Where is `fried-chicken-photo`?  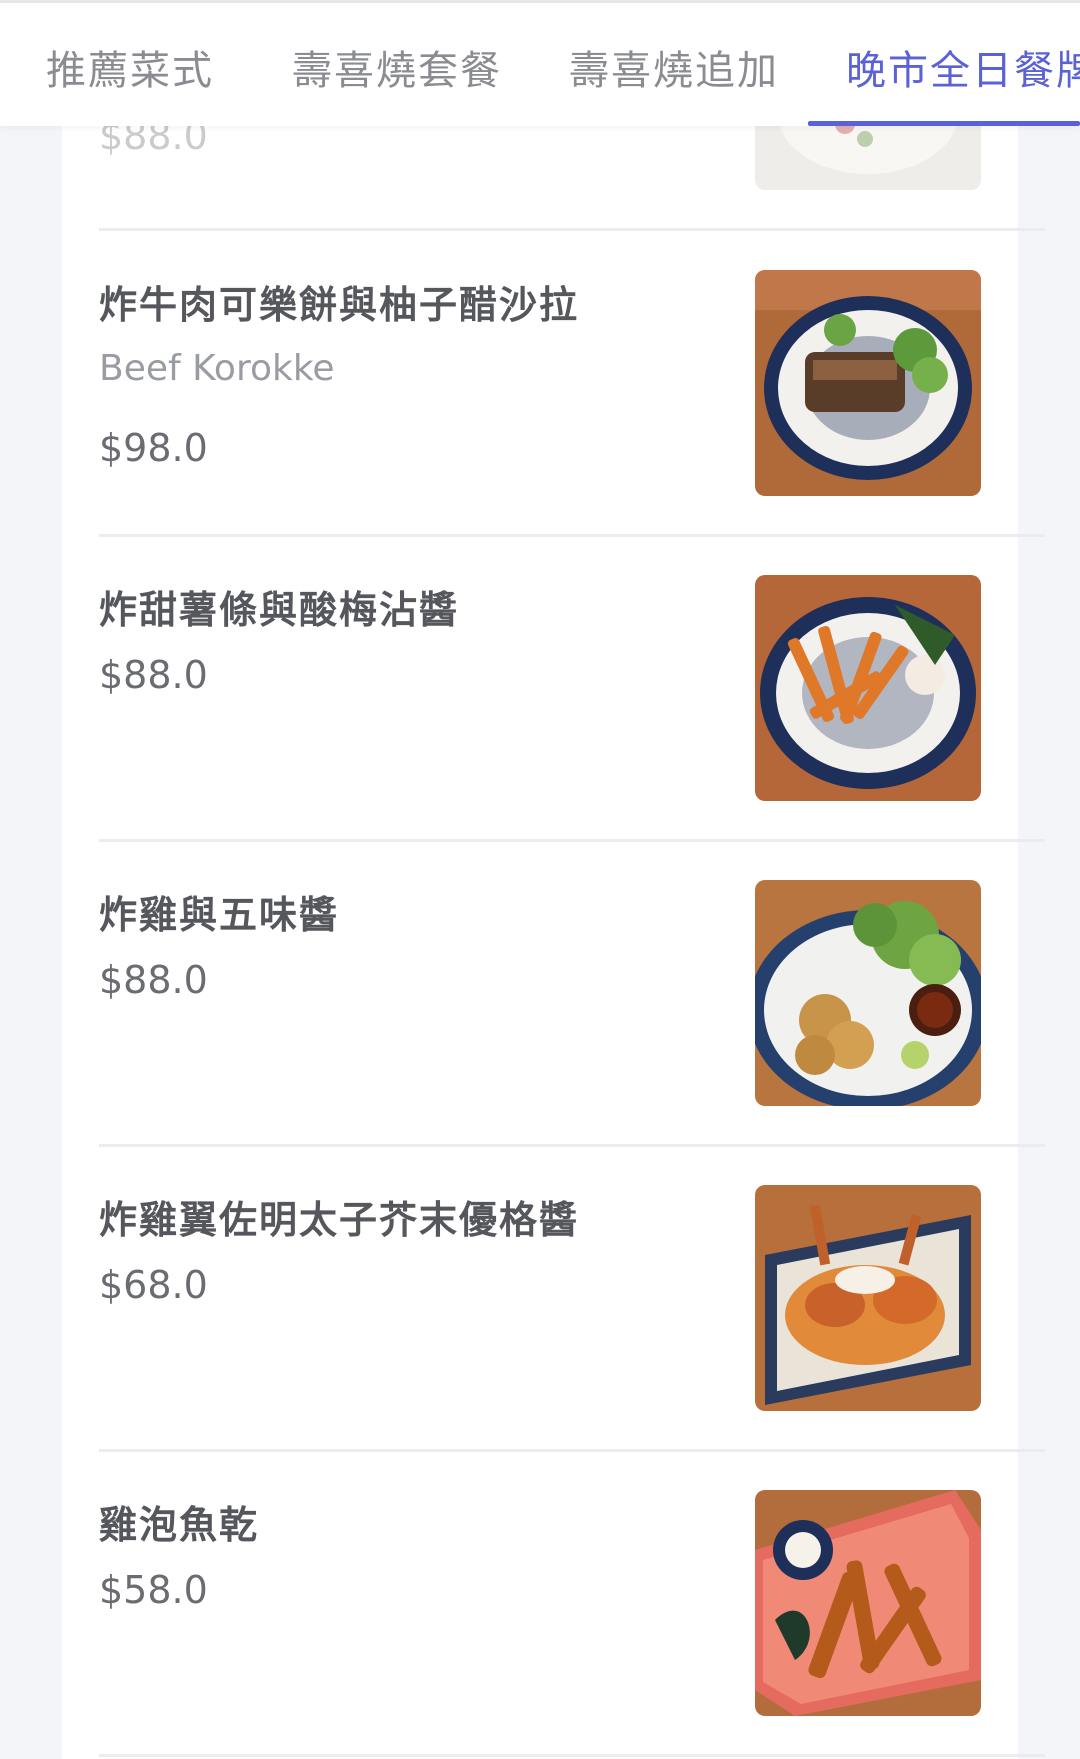
fried-chicken-photo is located at coordinates (868, 993).